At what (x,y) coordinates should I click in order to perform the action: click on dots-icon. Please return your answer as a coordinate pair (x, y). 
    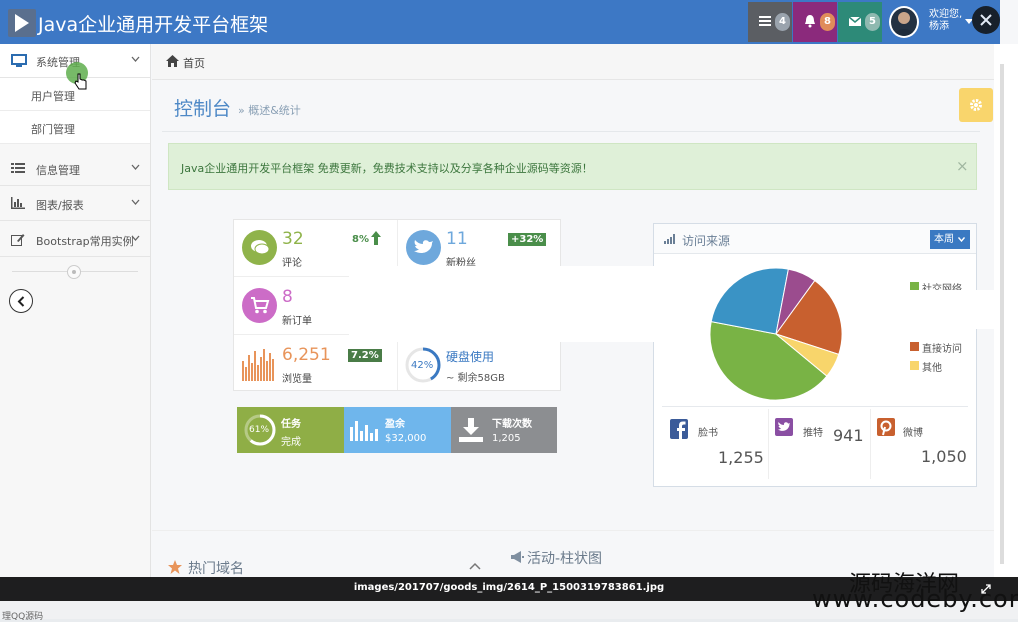
    Looking at the image, I should click on (74, 272).